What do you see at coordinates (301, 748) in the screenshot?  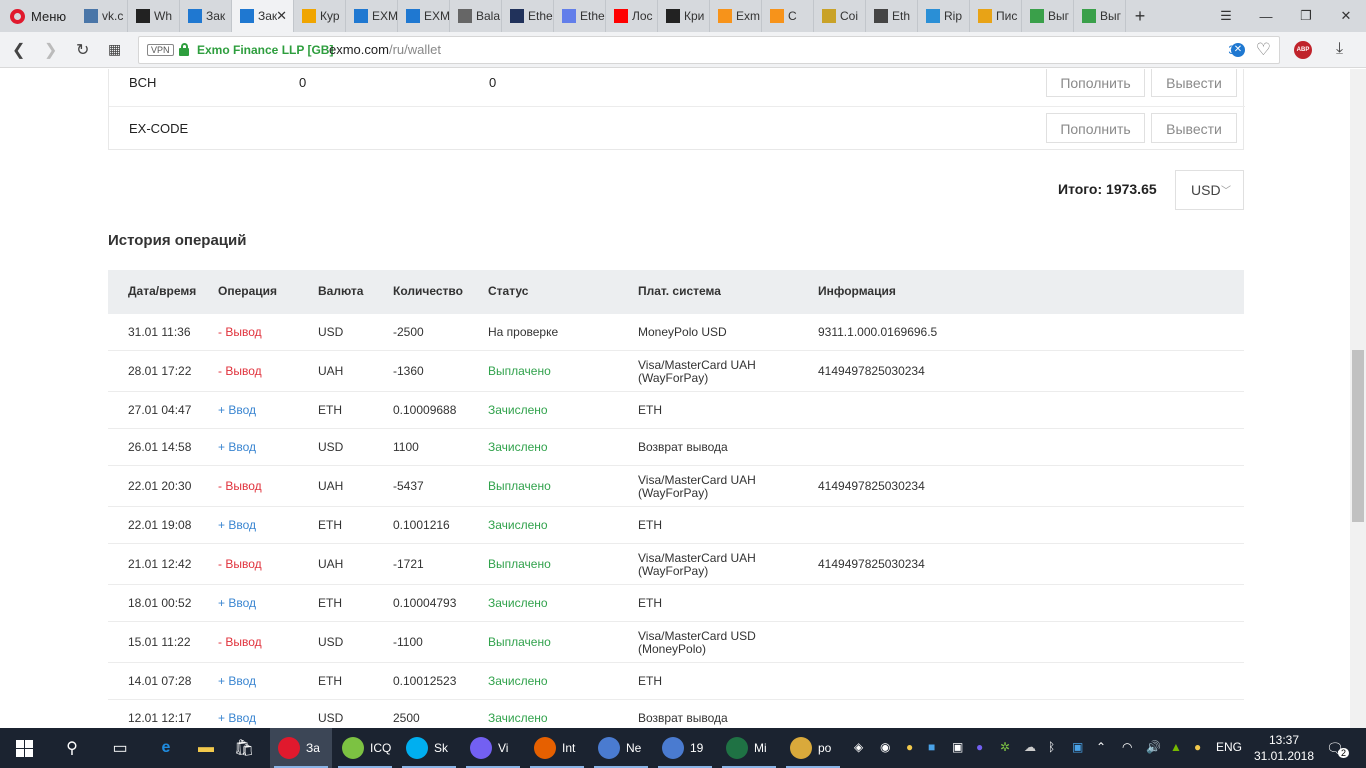 I see `taskbar-app: За` at bounding box center [301, 748].